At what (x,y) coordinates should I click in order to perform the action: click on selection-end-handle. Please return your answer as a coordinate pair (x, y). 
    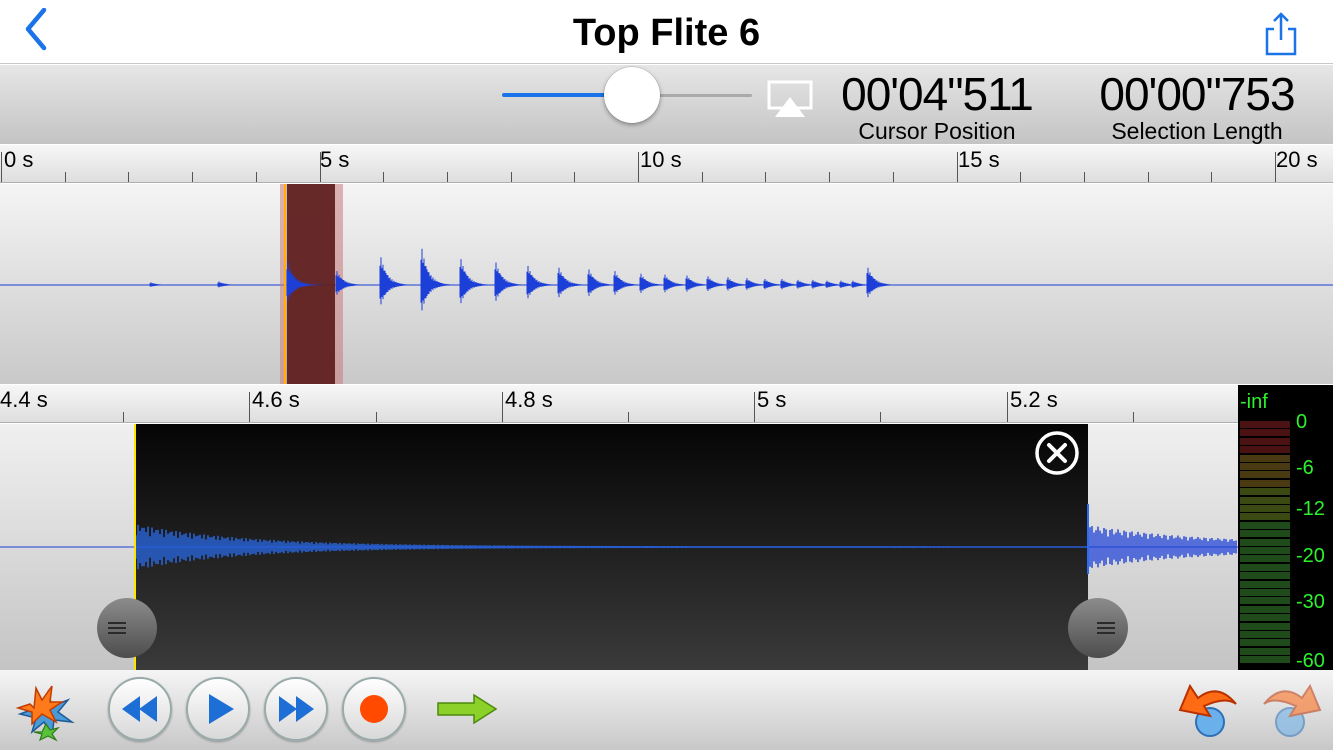
    Looking at the image, I should click on (1098, 628).